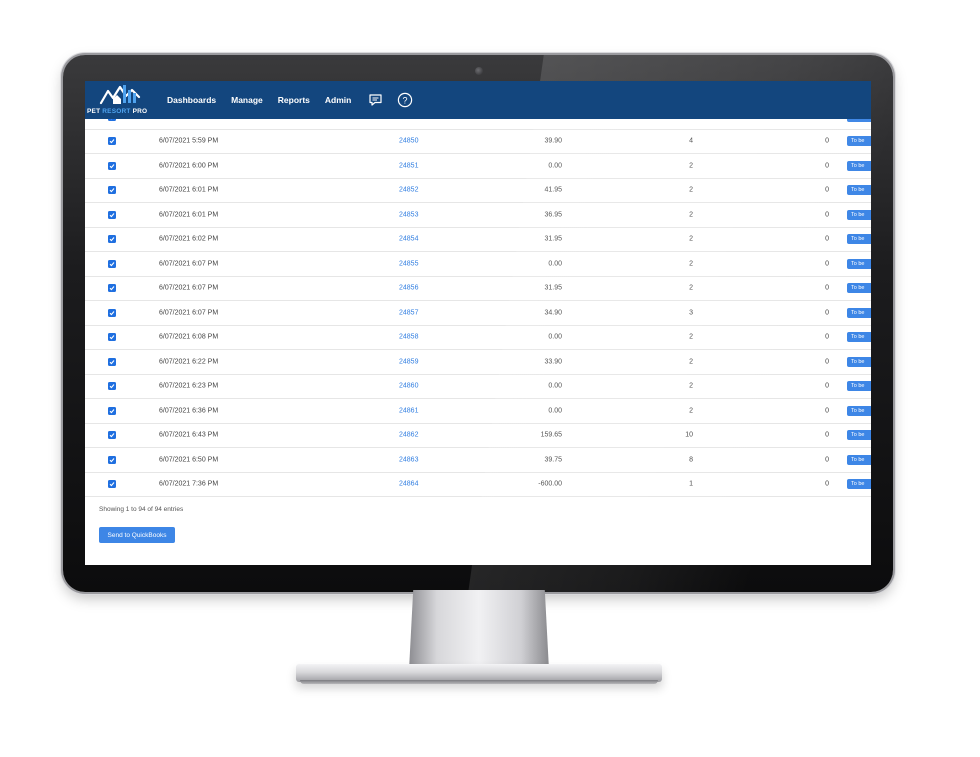 This screenshot has height=757, width=980. I want to click on row-id-link: 24856, so click(408, 288).